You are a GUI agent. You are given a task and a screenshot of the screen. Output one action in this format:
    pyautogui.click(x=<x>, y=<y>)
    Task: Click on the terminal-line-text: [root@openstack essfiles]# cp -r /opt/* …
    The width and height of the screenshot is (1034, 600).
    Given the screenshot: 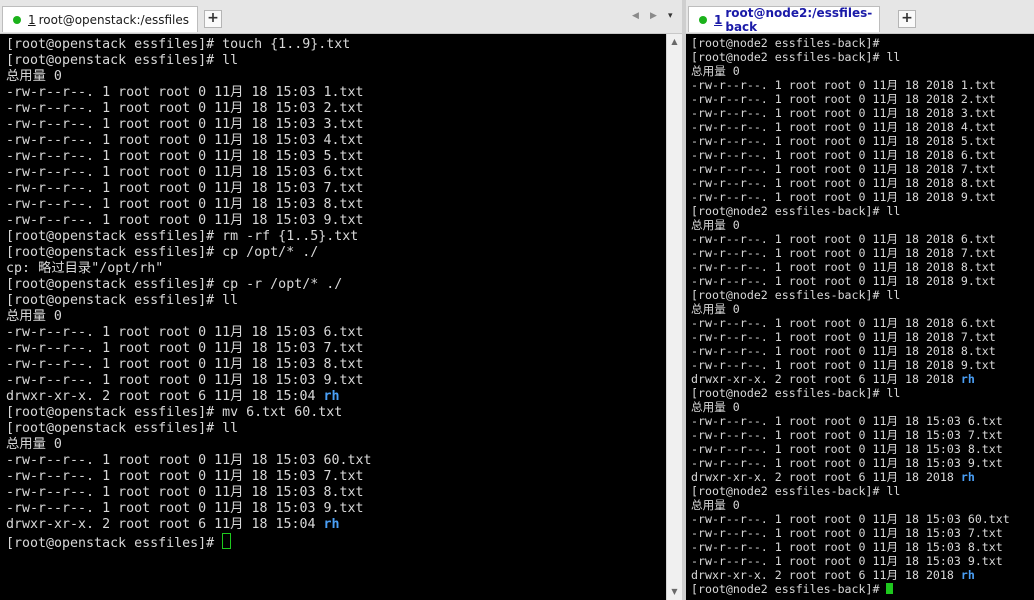 What is the action you would take?
    pyautogui.click(x=174, y=284)
    